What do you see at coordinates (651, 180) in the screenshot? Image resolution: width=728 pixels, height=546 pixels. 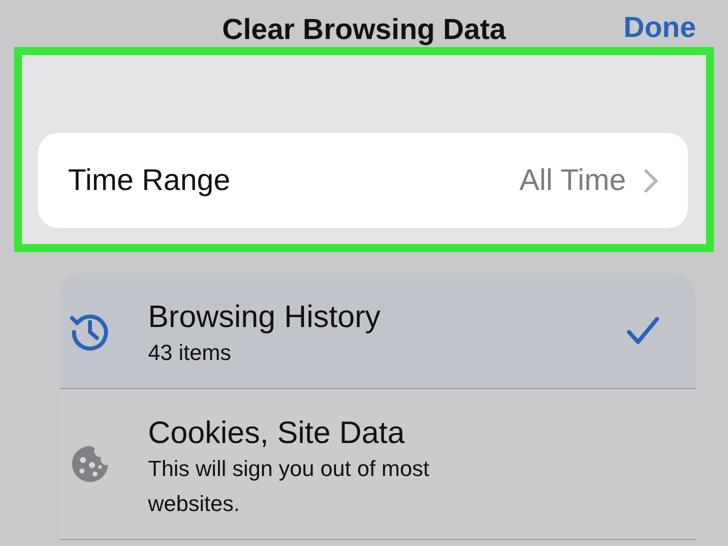 I see `chevron-icon` at bounding box center [651, 180].